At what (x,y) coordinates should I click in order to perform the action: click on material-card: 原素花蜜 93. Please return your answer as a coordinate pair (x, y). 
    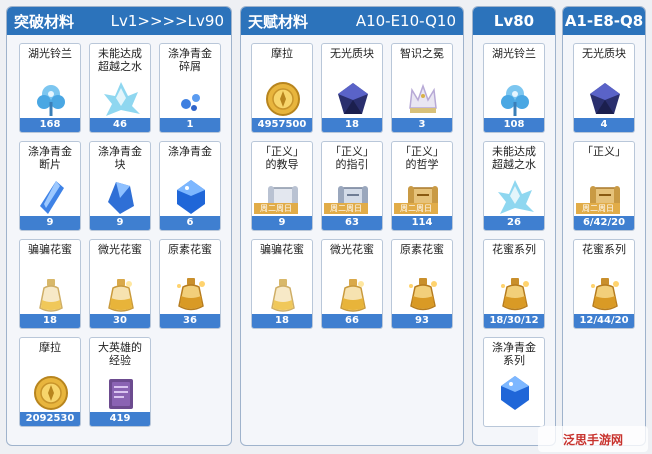
    Looking at the image, I should click on (422, 284).